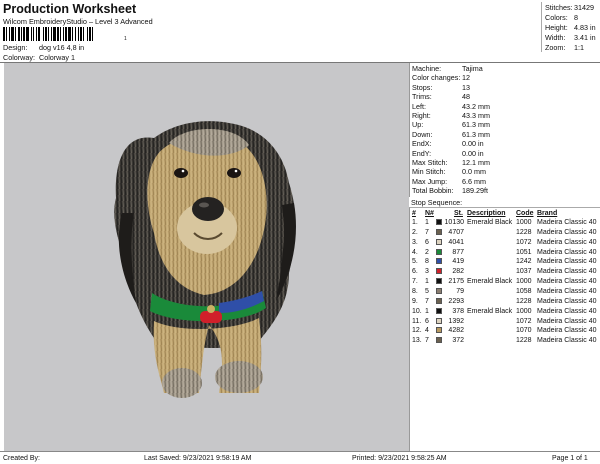  I want to click on stitch-count: 2293, so click(456, 301).